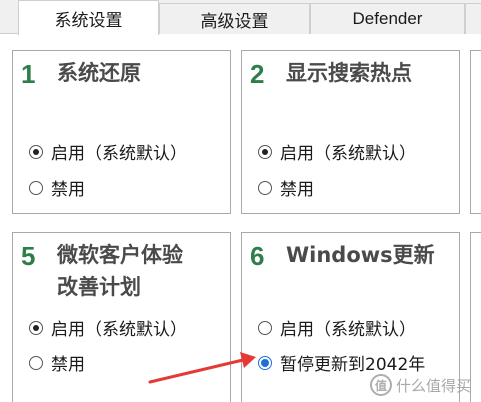 The width and height of the screenshot is (481, 402). What do you see at coordinates (473, 18) in the screenshot?
I see `tab-more` at bounding box center [473, 18].